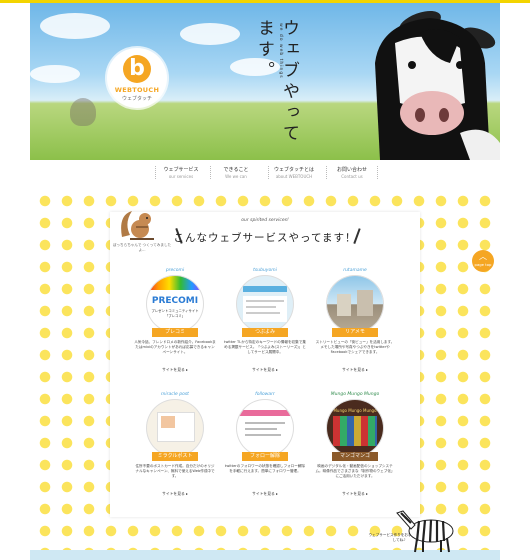  I want to click on zebra-illustration, so click(425, 531).